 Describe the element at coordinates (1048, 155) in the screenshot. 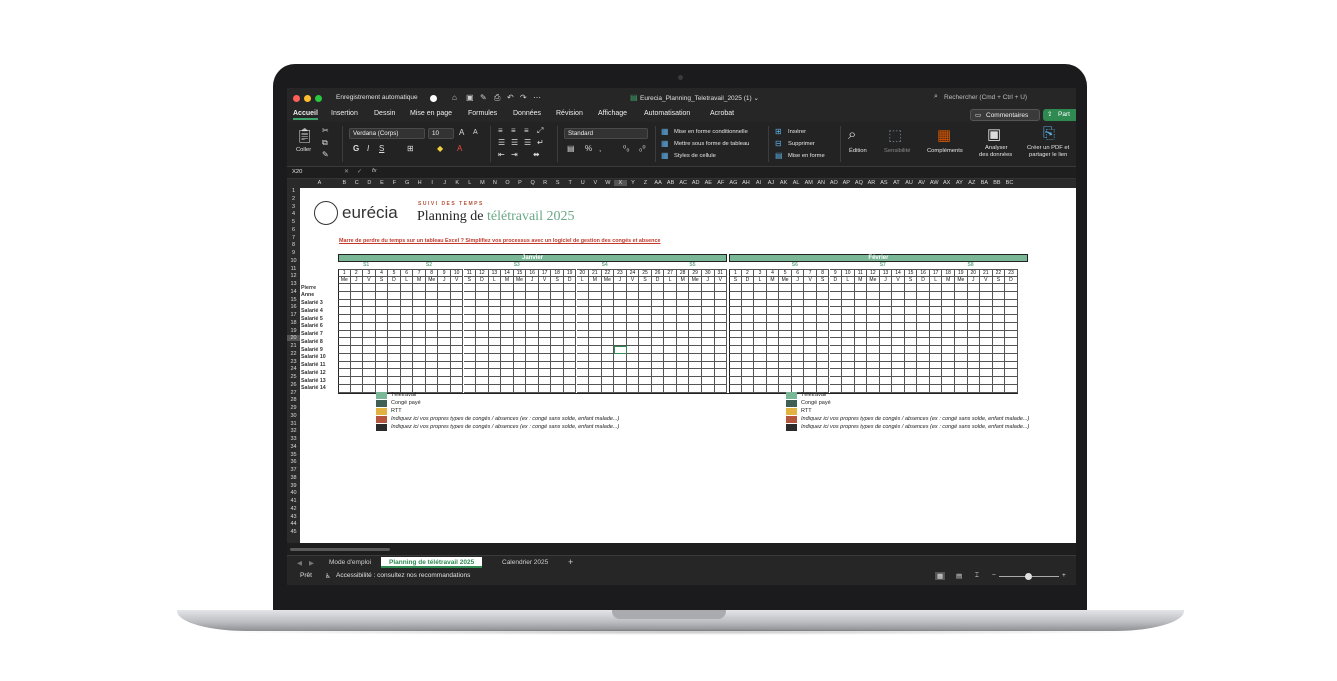

I see `create-pdf-line2: partager le lien` at that location.